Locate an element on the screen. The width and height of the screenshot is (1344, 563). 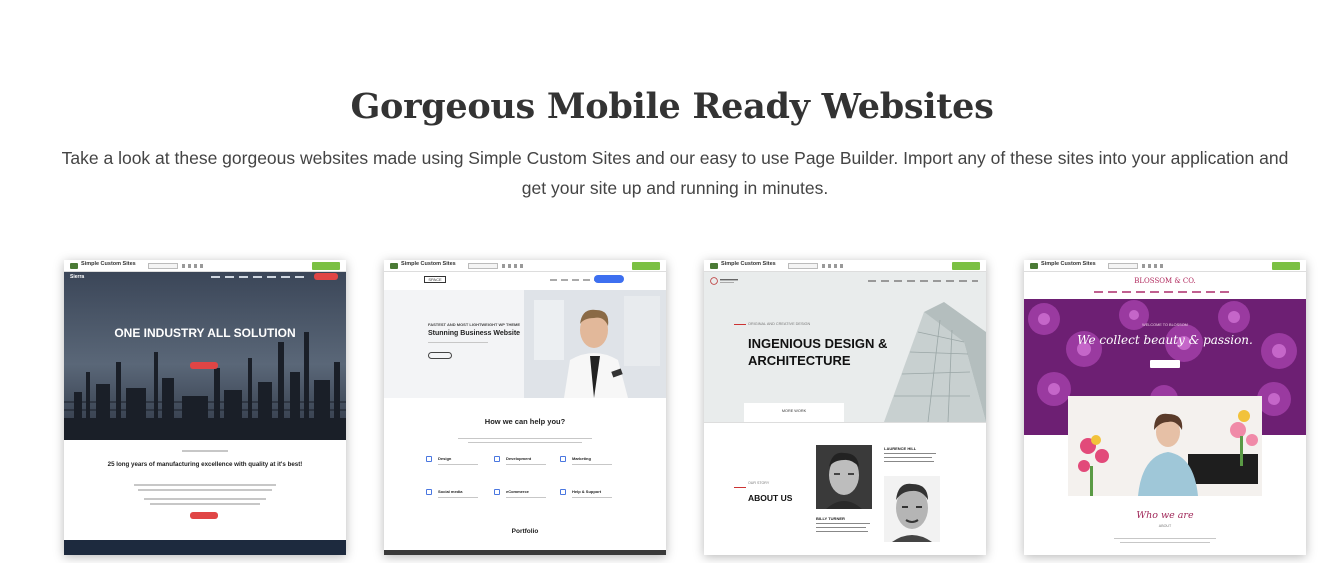
more-work-box: MORE WORK is located at coordinates (794, 412).